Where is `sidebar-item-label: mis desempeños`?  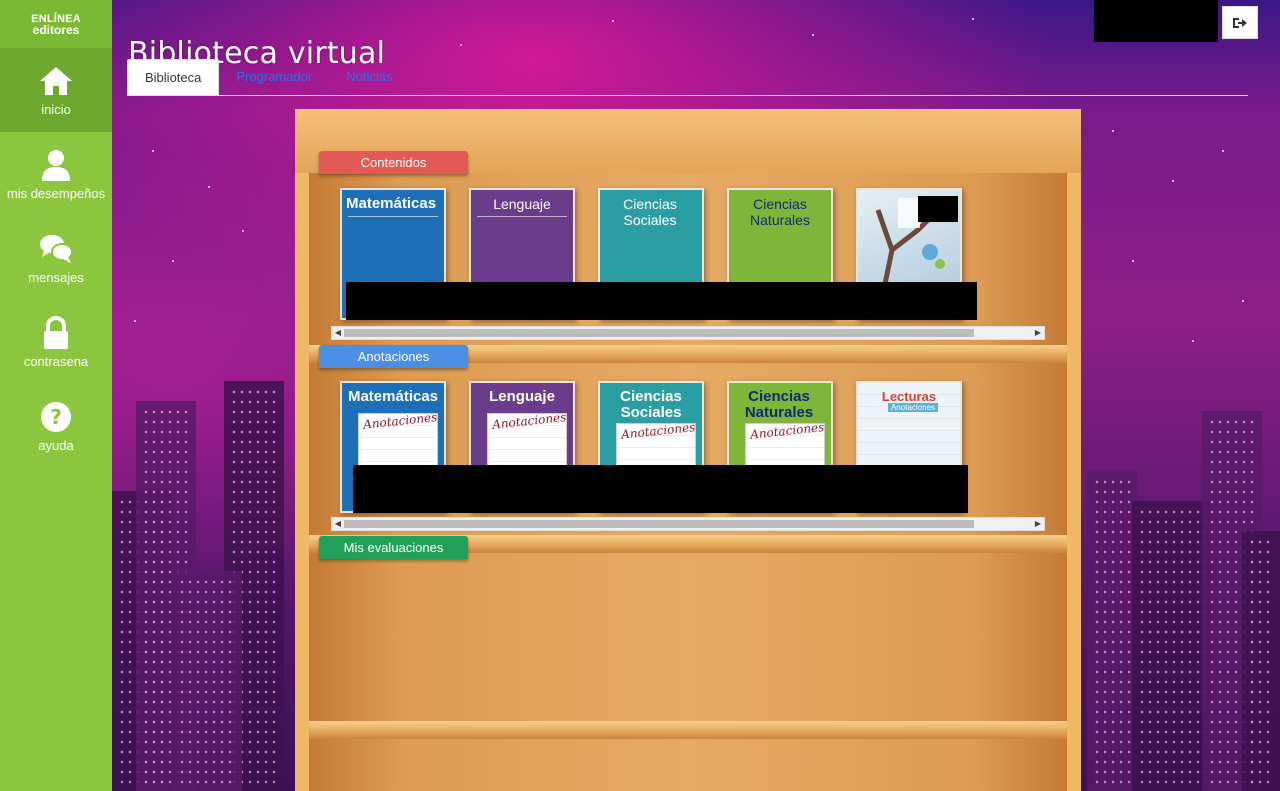 sidebar-item-label: mis desempeños is located at coordinates (56, 193).